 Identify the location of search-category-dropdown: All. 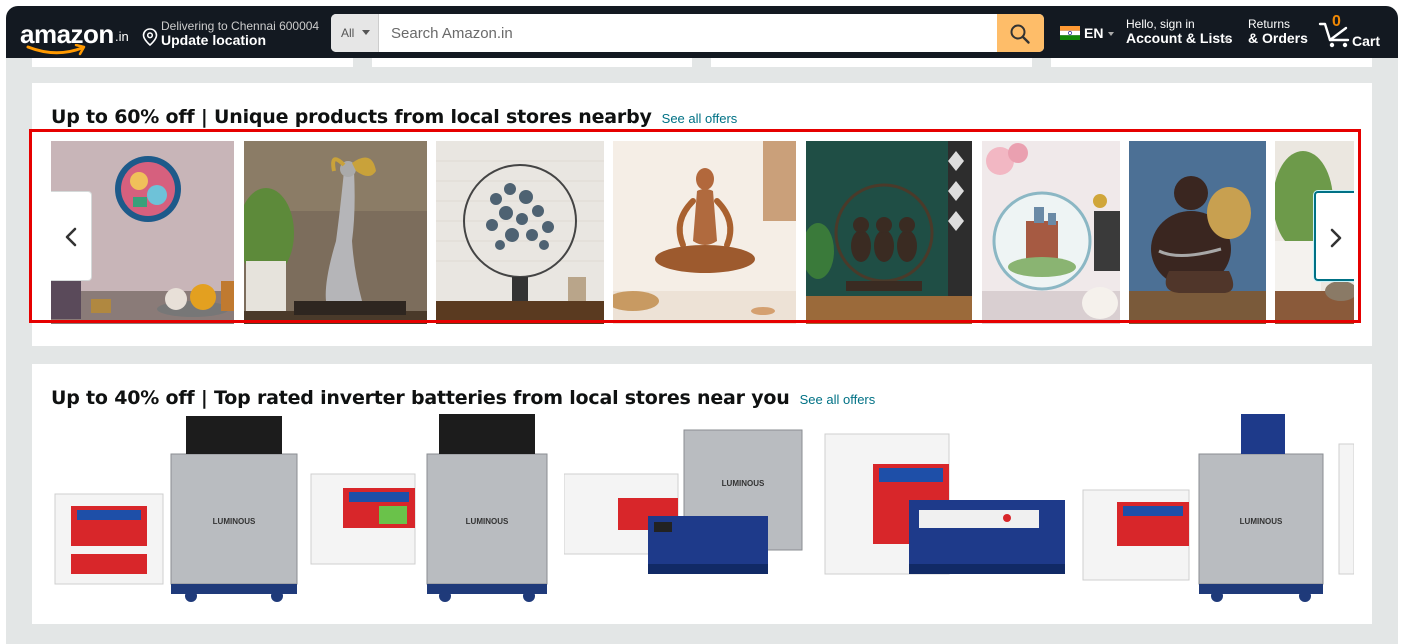
(355, 33).